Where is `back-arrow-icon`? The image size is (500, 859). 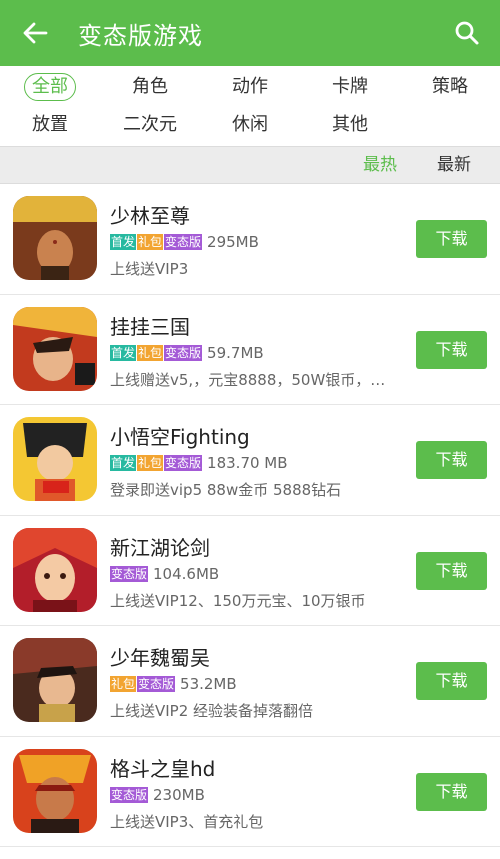 back-arrow-icon is located at coordinates (35, 33).